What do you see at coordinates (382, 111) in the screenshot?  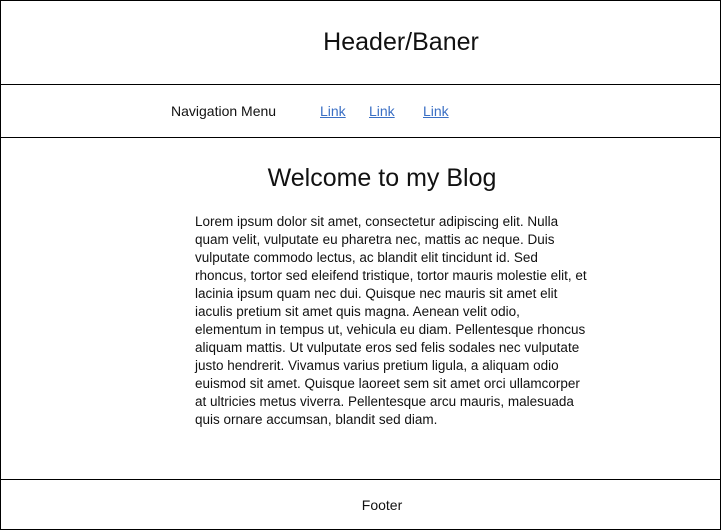 I see `nav-link-2: Link` at bounding box center [382, 111].